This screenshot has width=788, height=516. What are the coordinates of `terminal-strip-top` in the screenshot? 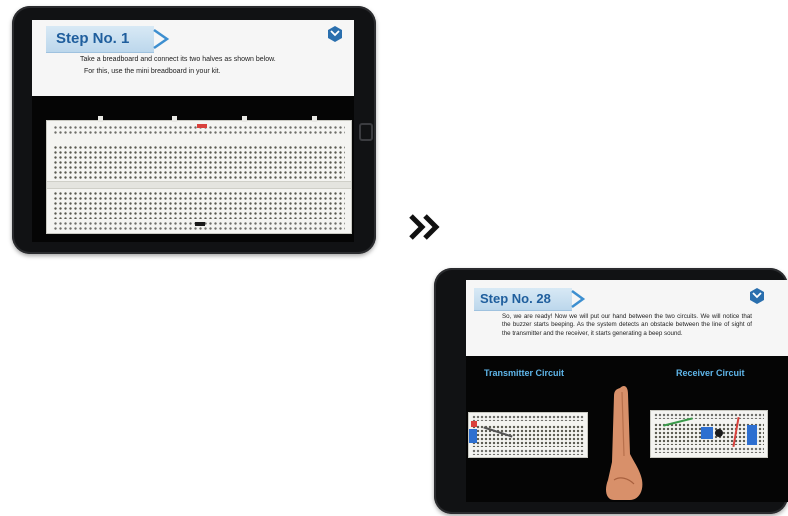 It's located at (199, 162).